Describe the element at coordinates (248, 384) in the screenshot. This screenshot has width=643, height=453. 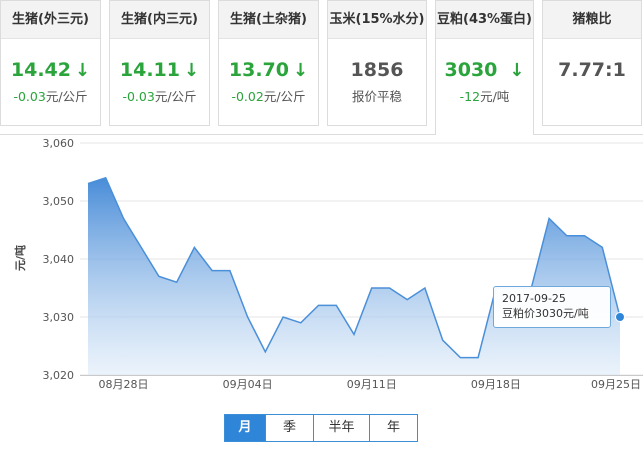
I see `x-tick-label: 09月04日` at that location.